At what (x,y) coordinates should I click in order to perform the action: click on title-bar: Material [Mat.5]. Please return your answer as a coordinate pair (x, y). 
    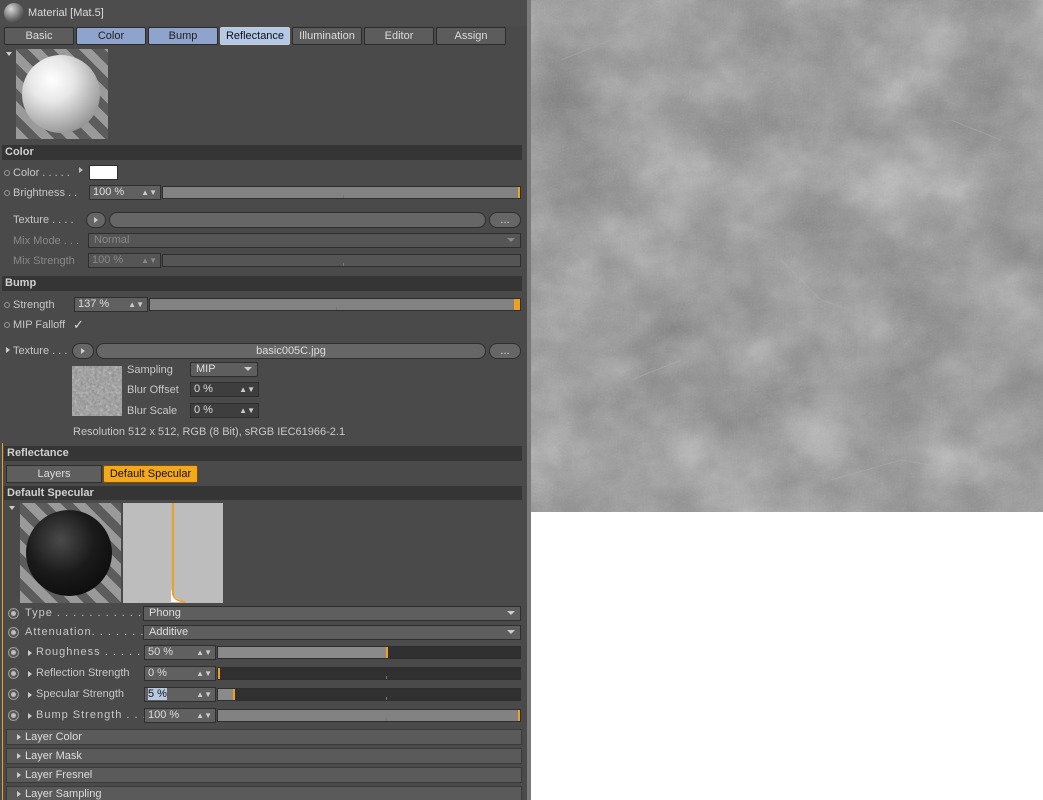
    Looking at the image, I should click on (263, 13).